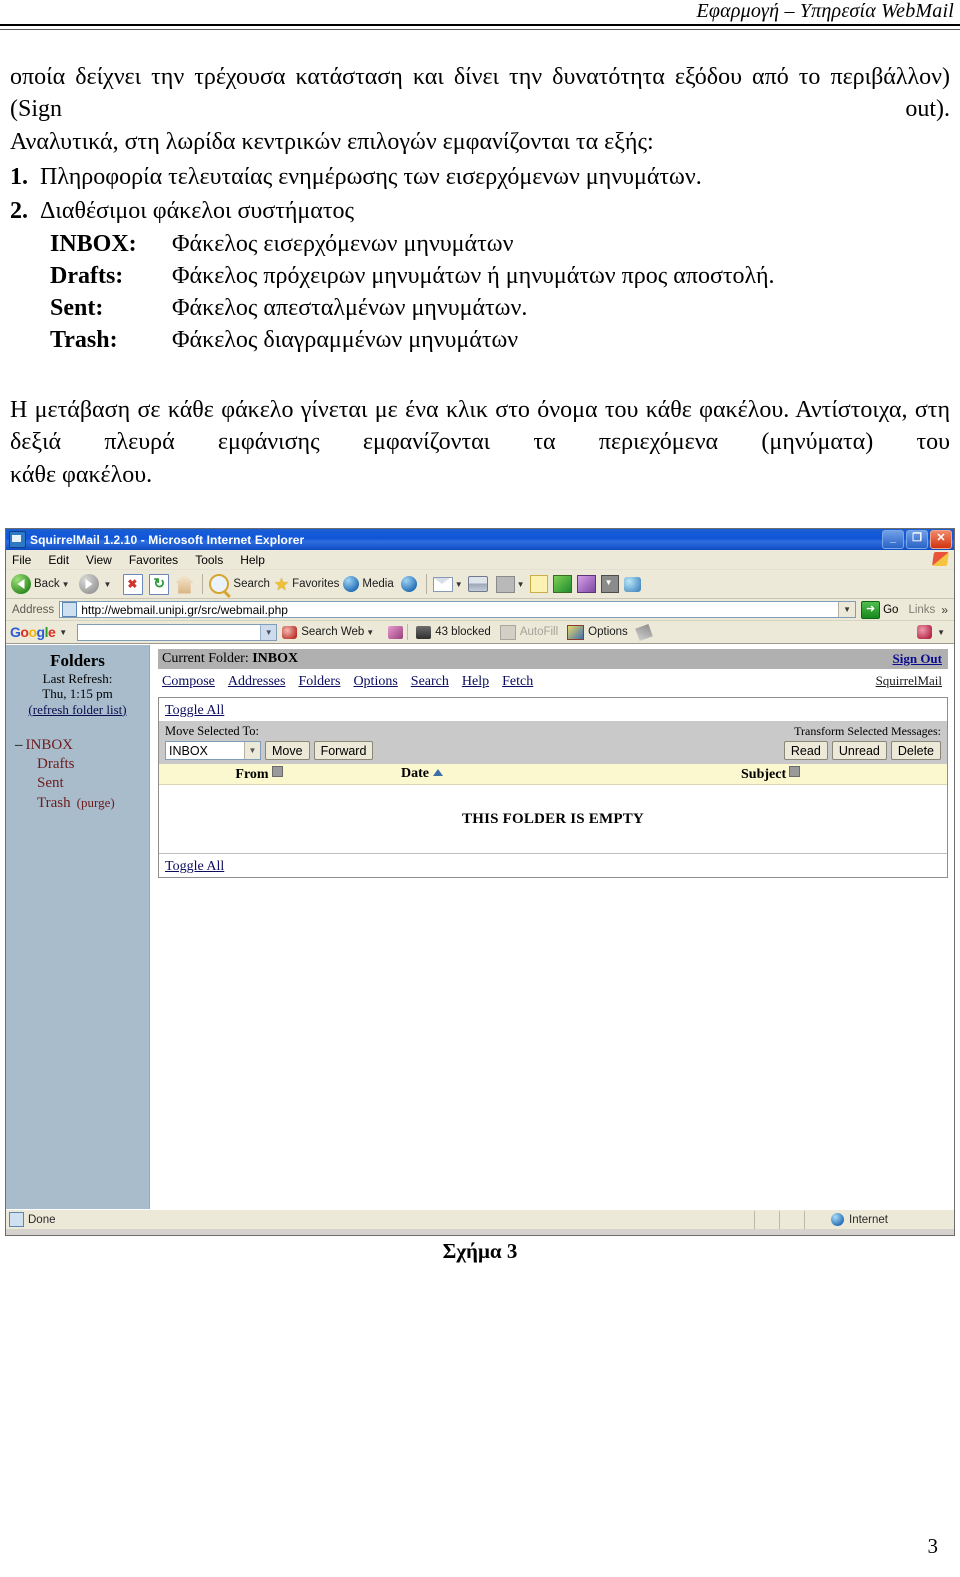 Image resolution: width=960 pixels, height=1577 pixels. I want to click on delete-button: Delete, so click(915, 750).